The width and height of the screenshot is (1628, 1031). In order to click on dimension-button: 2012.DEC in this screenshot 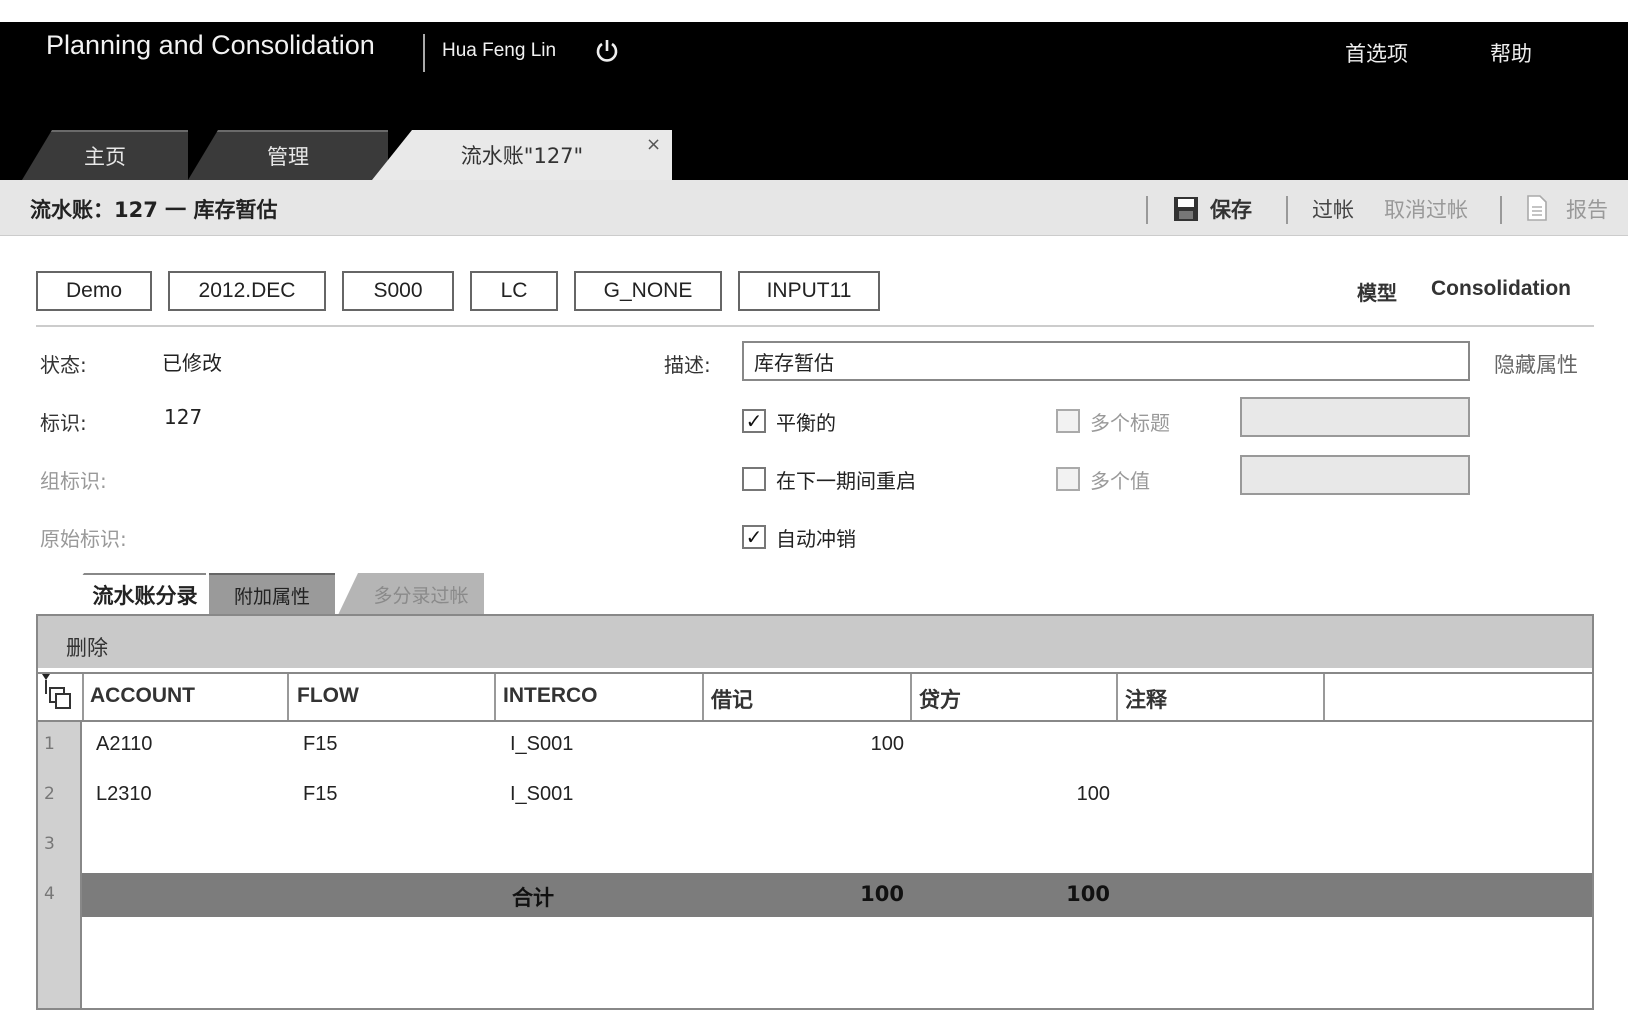, I will do `click(247, 291)`.